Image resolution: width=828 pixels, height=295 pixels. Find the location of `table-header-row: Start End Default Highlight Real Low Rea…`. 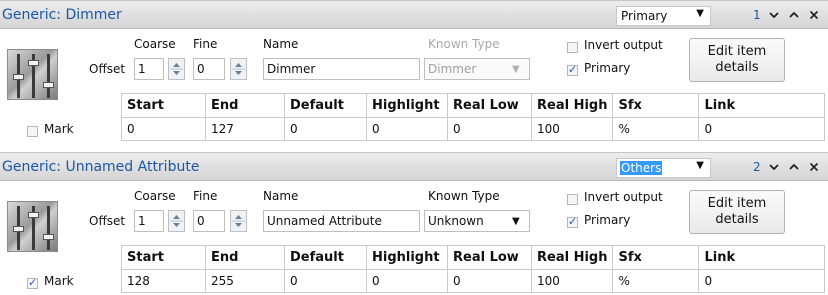

table-header-row: Start End Default Highlight Real Low Rea… is located at coordinates (473, 105).